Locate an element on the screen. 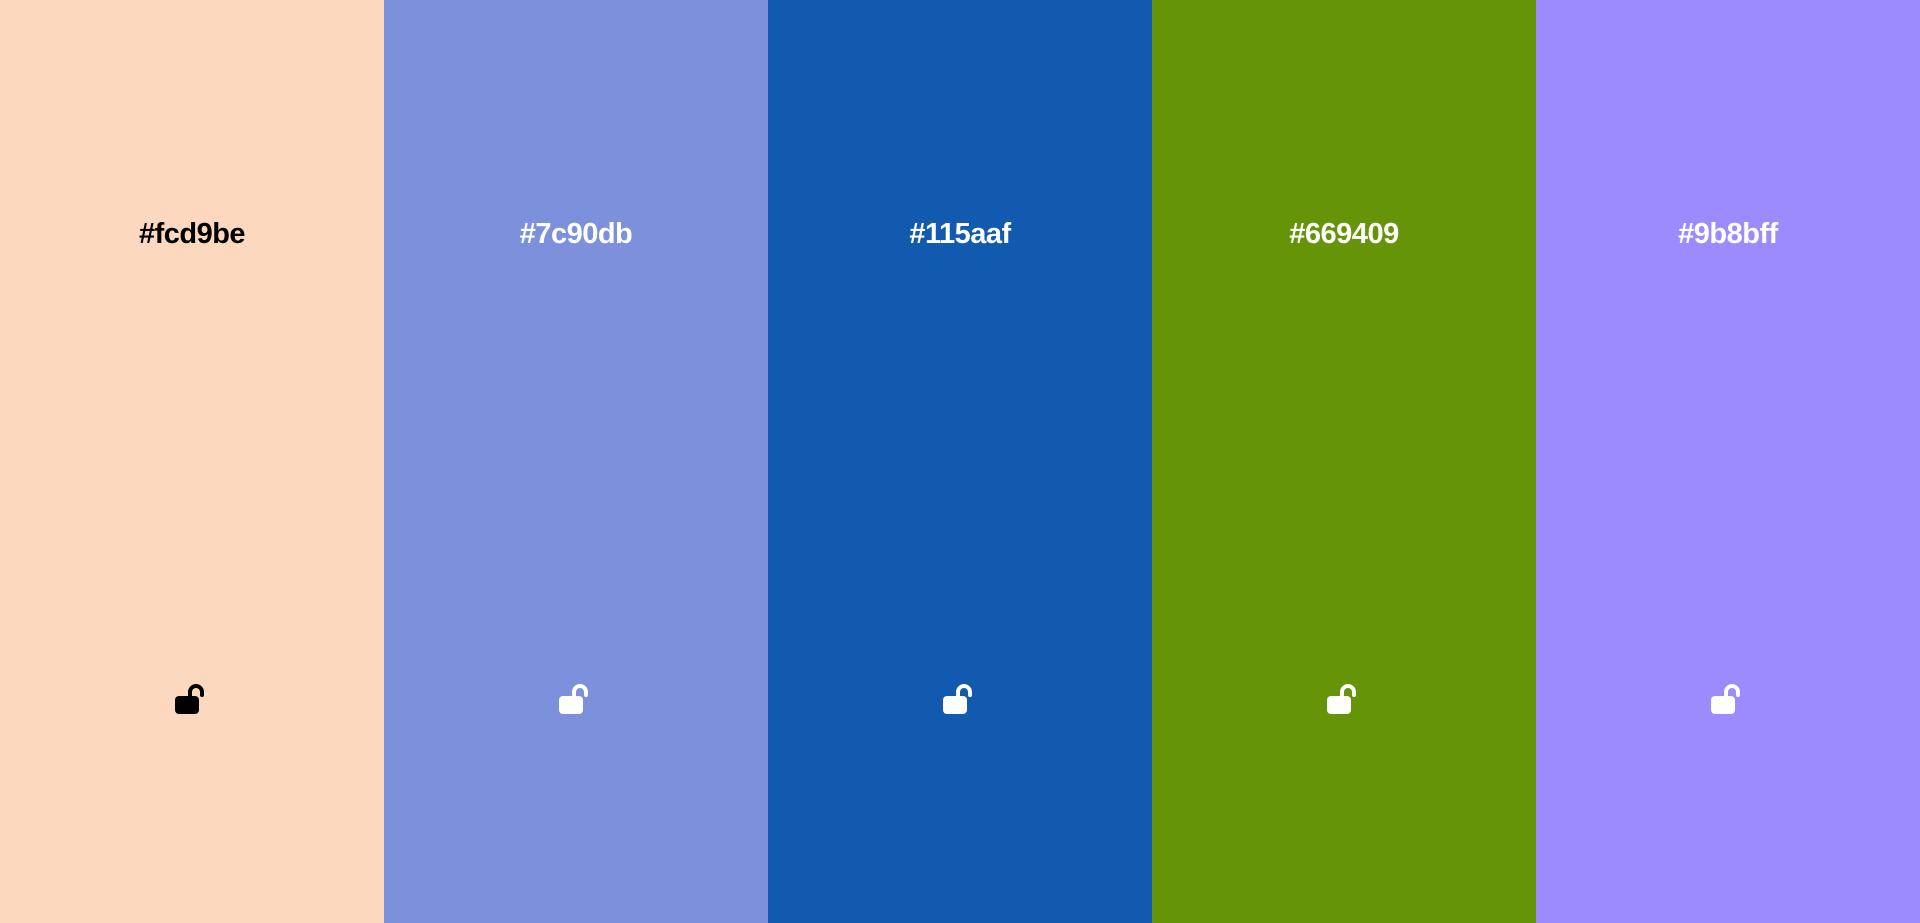 Image resolution: width=1920 pixels, height=923 pixels. hex-code-label: #115aaf is located at coordinates (960, 234).